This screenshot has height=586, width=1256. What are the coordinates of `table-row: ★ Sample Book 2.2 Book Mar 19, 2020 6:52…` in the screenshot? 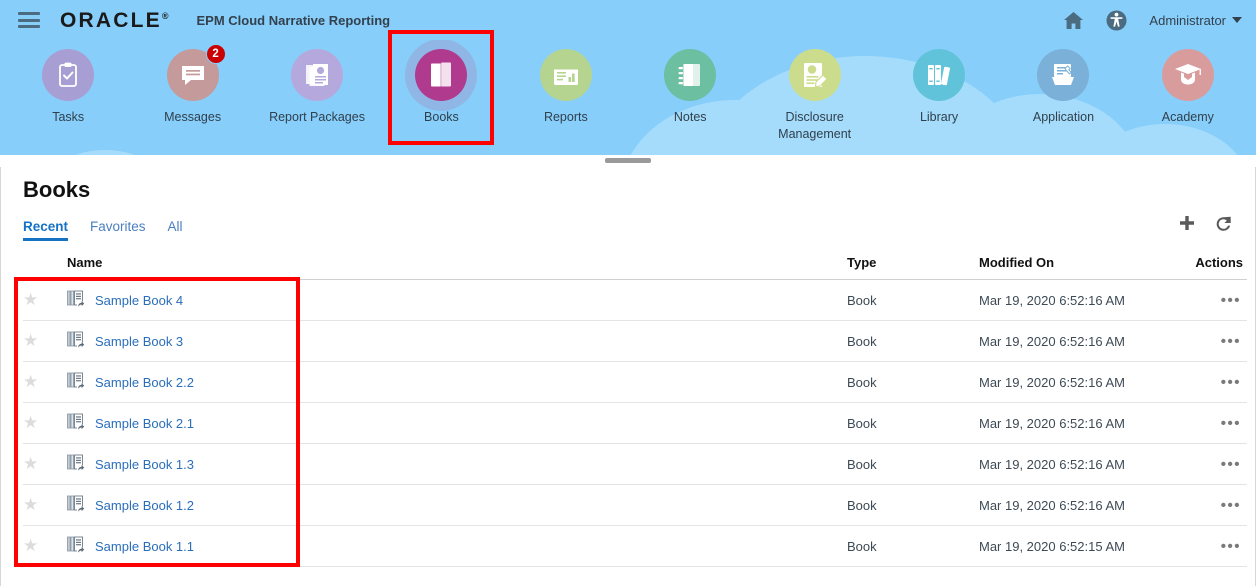 It's located at (635, 382).